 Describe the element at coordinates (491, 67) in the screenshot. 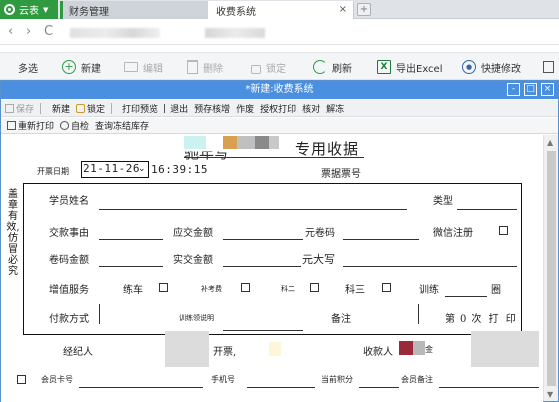

I see `quick-edit-button: ● 快捷修改` at that location.